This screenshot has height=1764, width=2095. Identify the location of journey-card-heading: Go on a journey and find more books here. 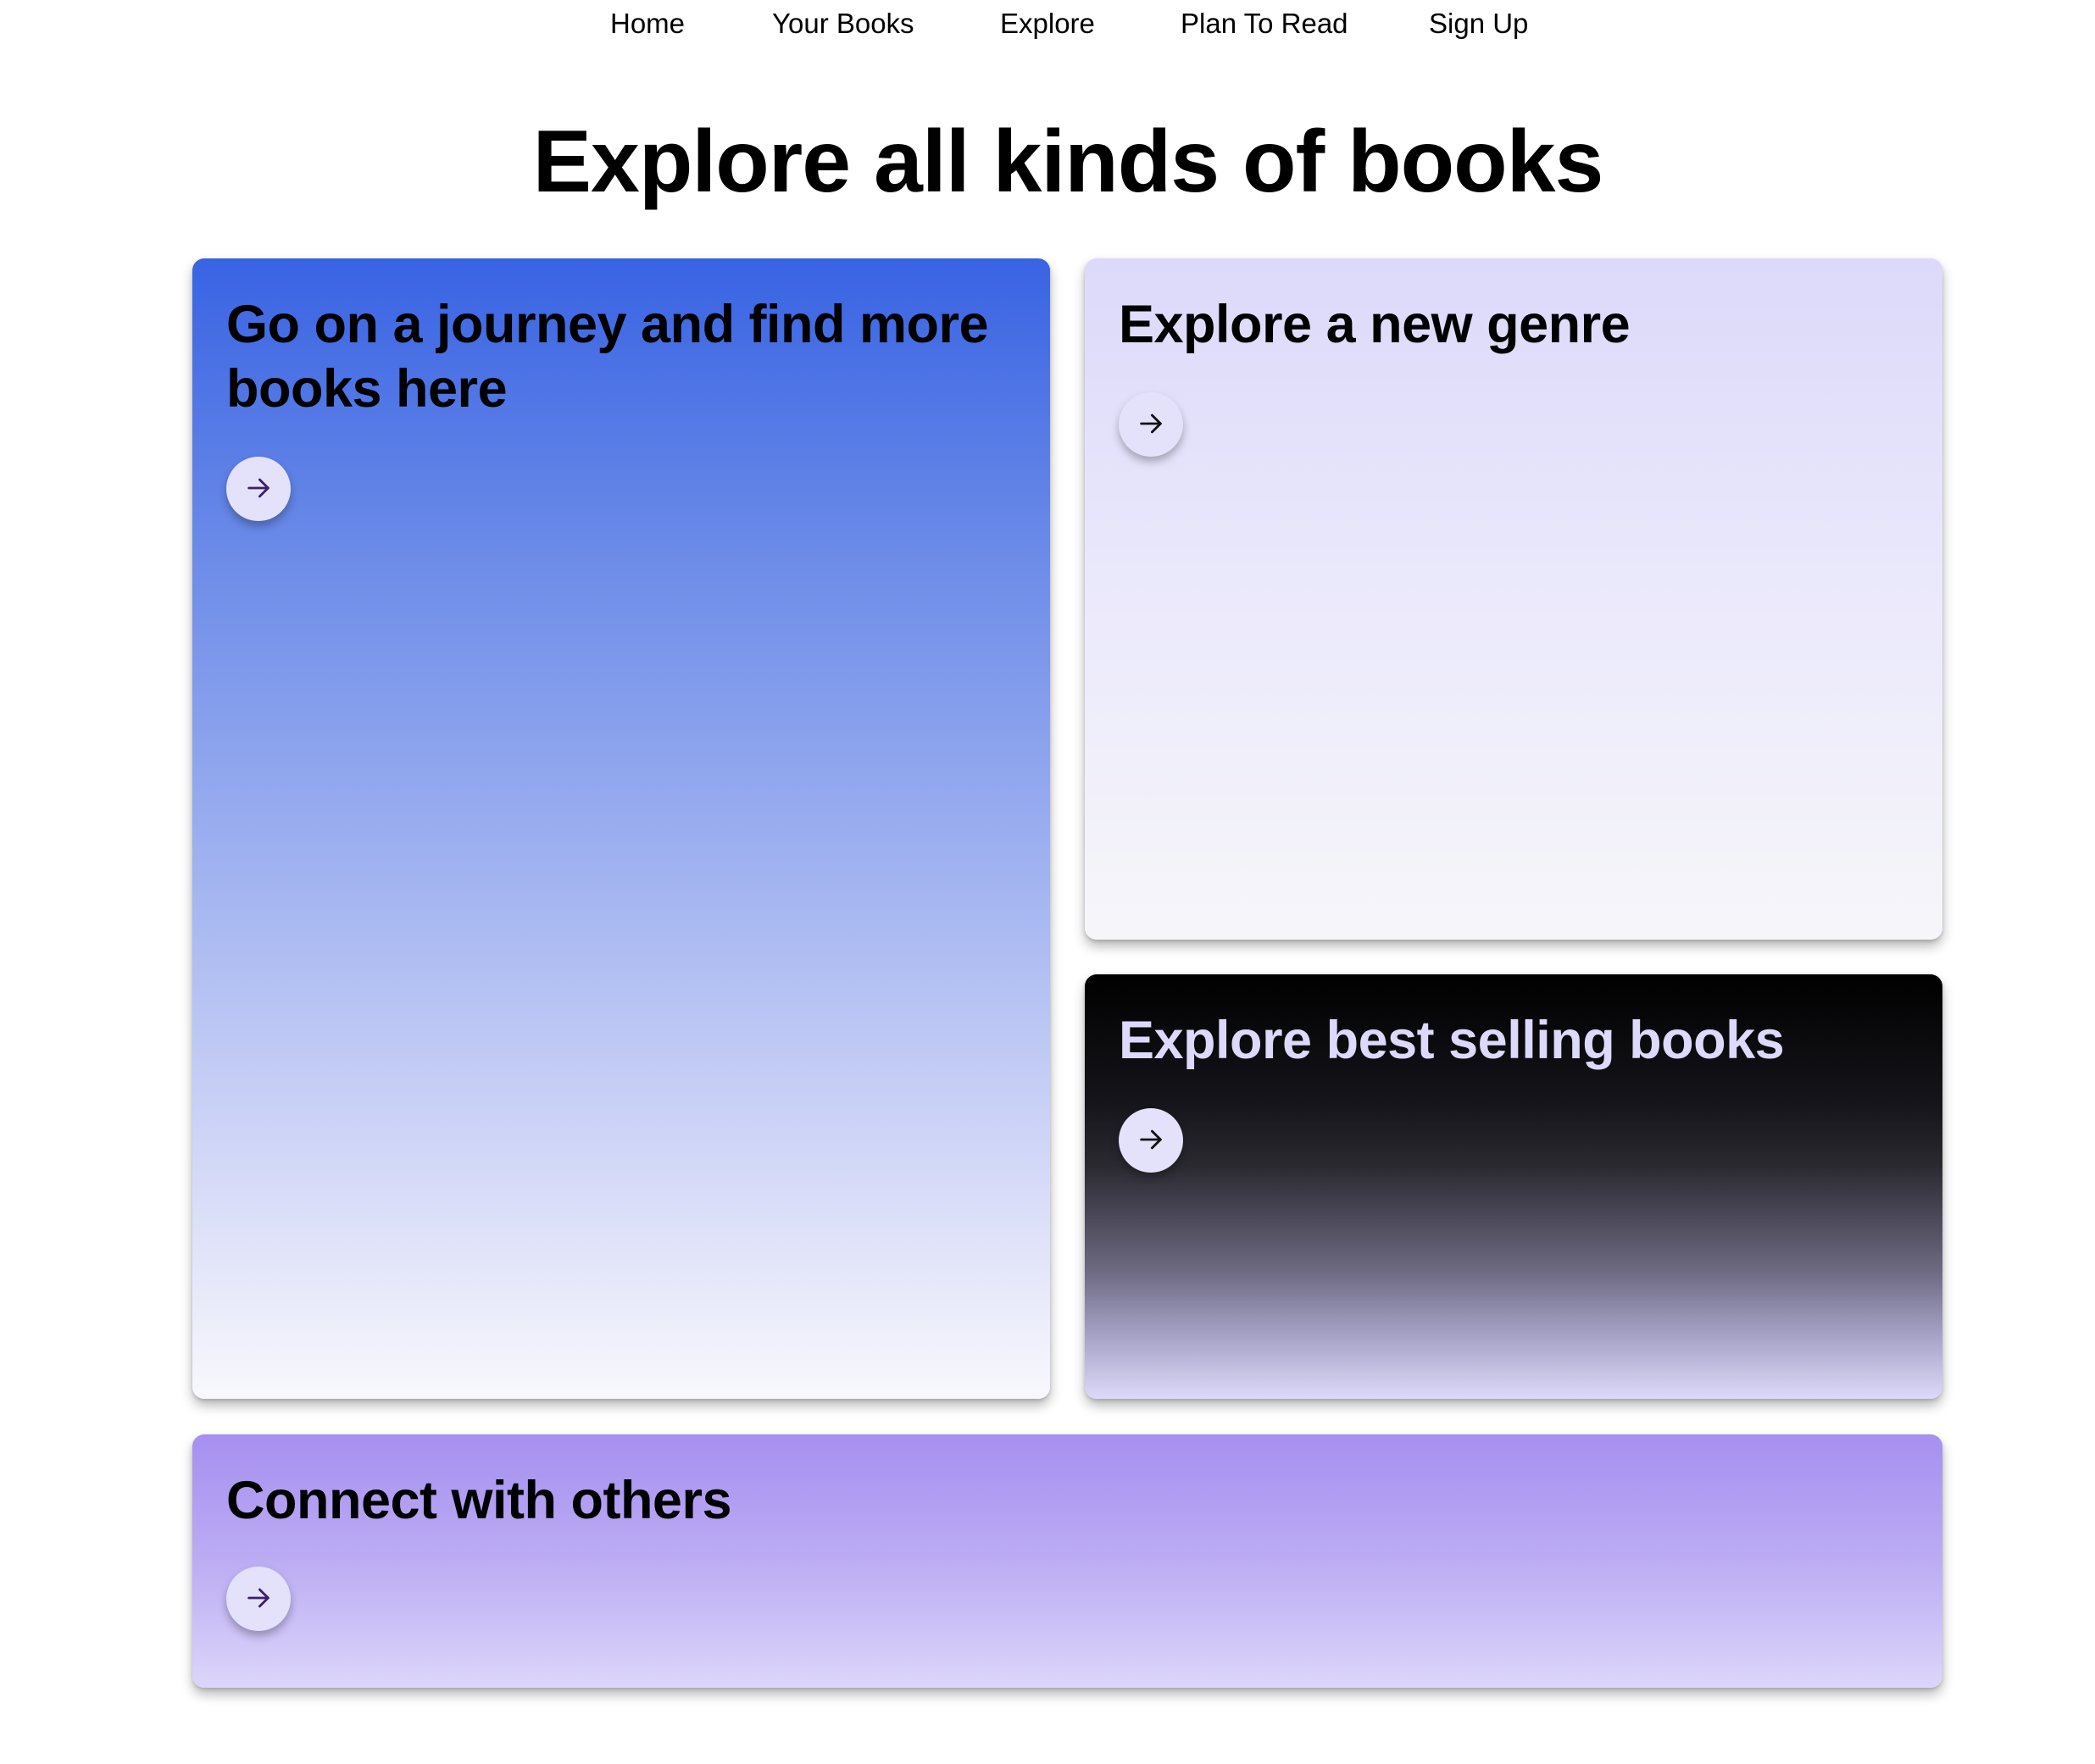
(607, 357).